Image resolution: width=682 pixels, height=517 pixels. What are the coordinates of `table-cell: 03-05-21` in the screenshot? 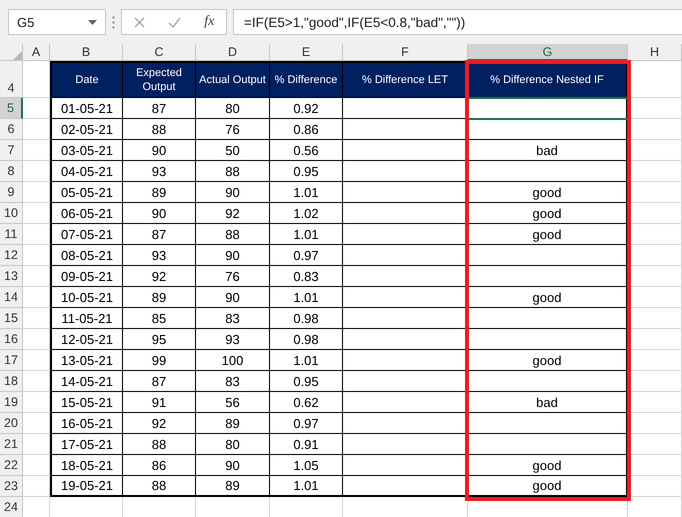 It's located at (86, 150).